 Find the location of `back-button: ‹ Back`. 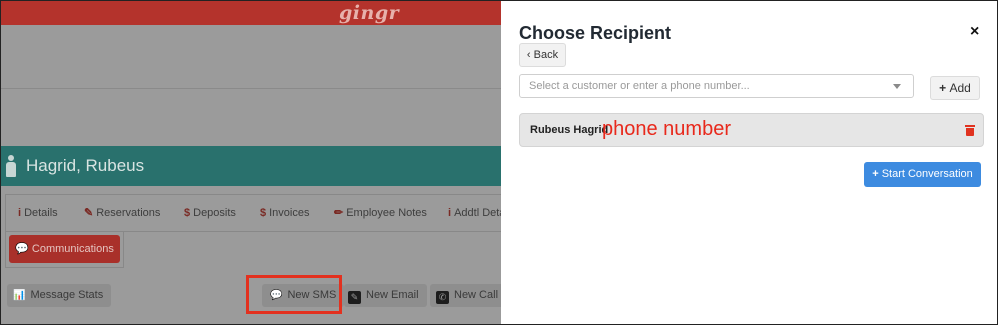

back-button: ‹ Back is located at coordinates (542, 55).